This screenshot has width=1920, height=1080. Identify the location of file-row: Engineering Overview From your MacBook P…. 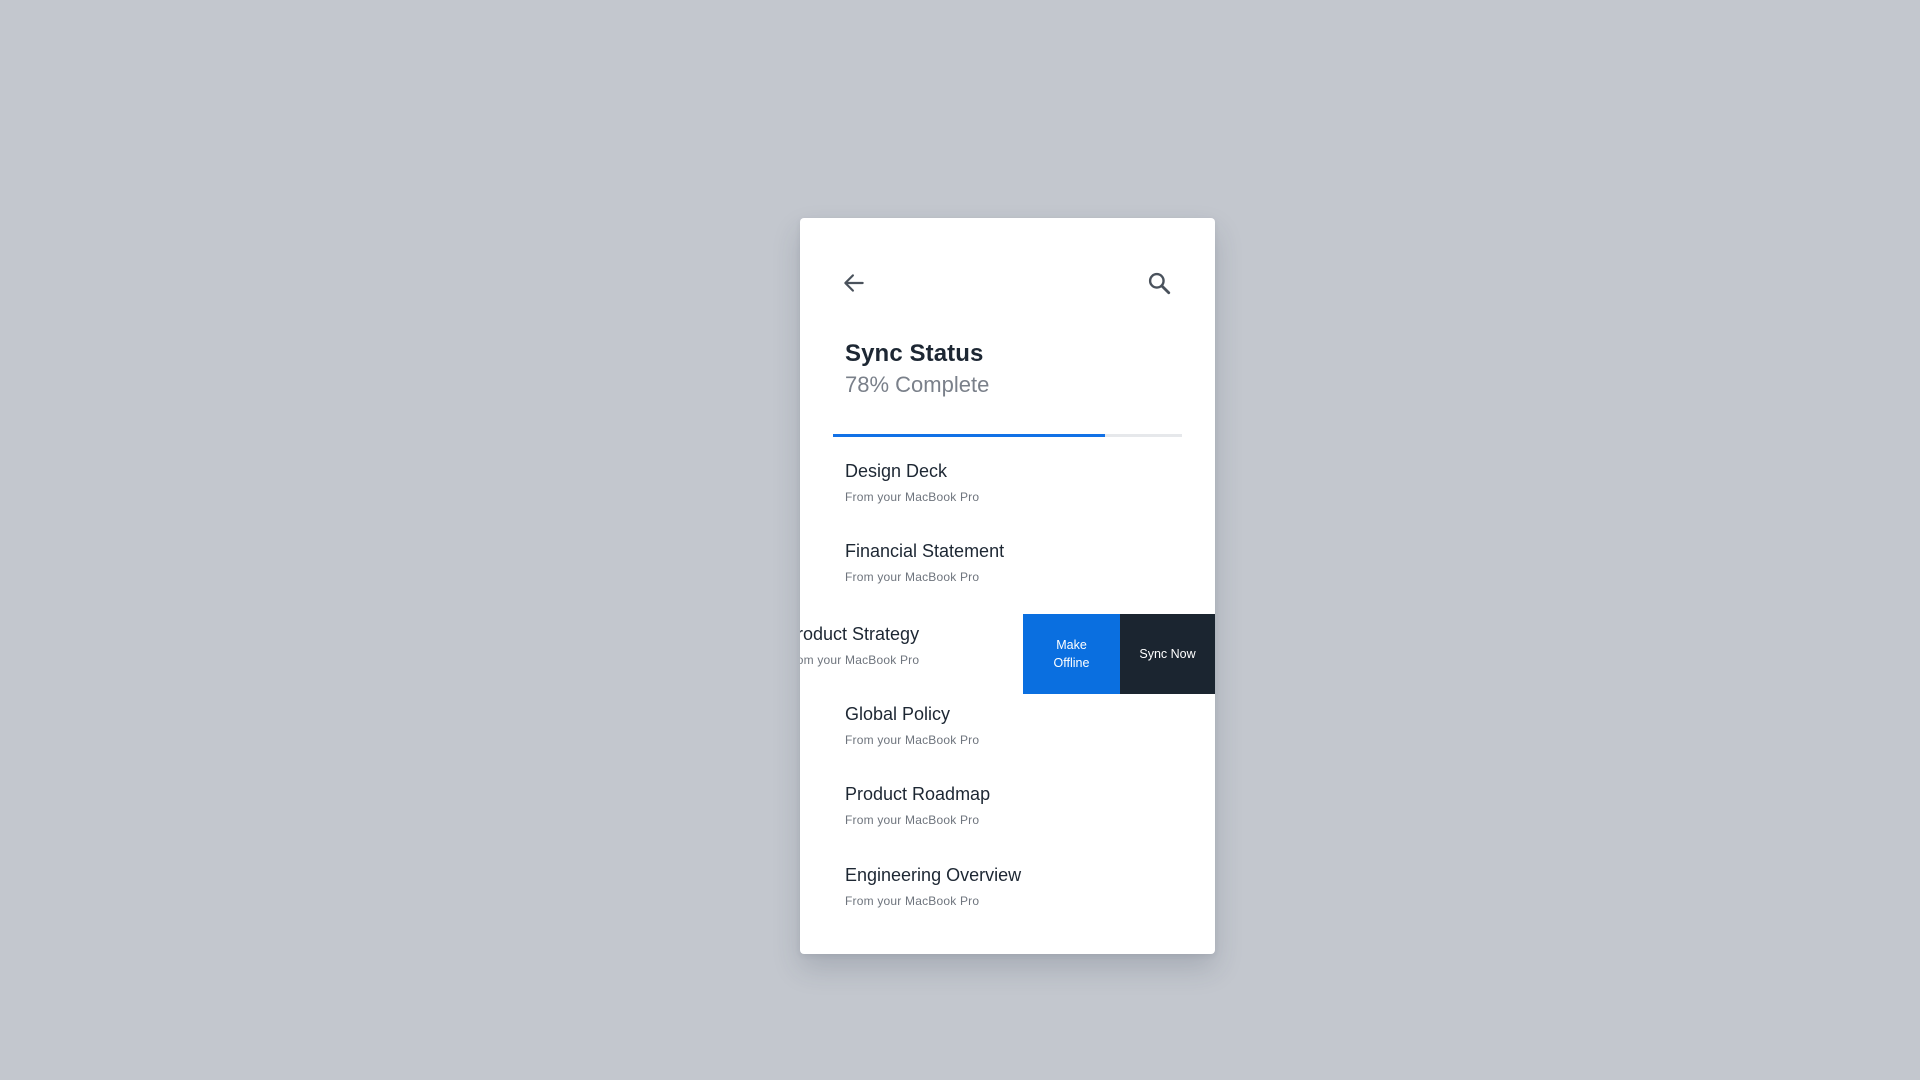
(1007, 895).